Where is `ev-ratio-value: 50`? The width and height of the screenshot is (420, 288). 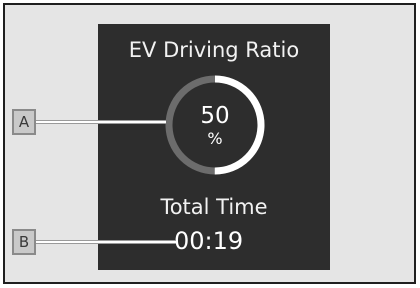
ev-ratio-value: 50 is located at coordinates (215, 116).